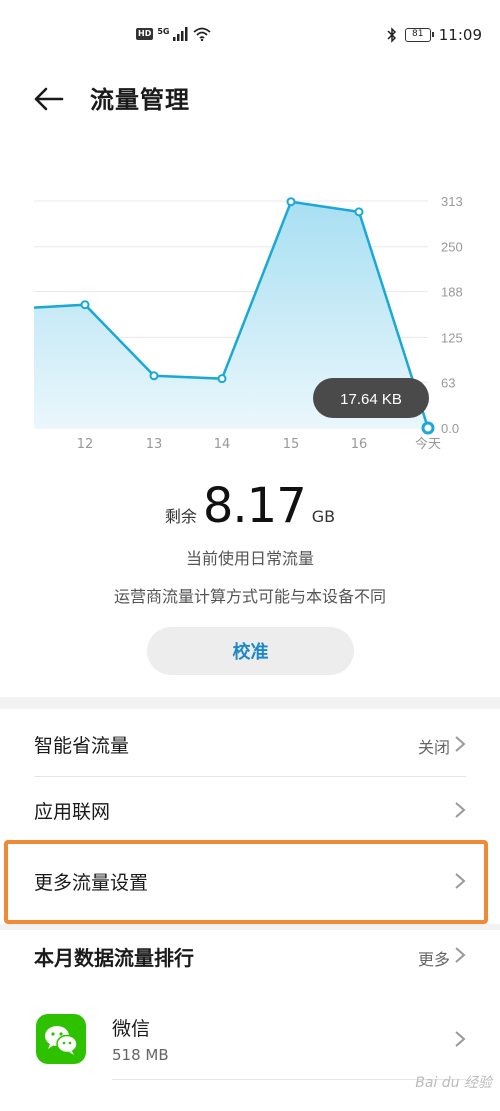  What do you see at coordinates (140, 1055) in the screenshot?
I see `app-usage: 518 MB` at bounding box center [140, 1055].